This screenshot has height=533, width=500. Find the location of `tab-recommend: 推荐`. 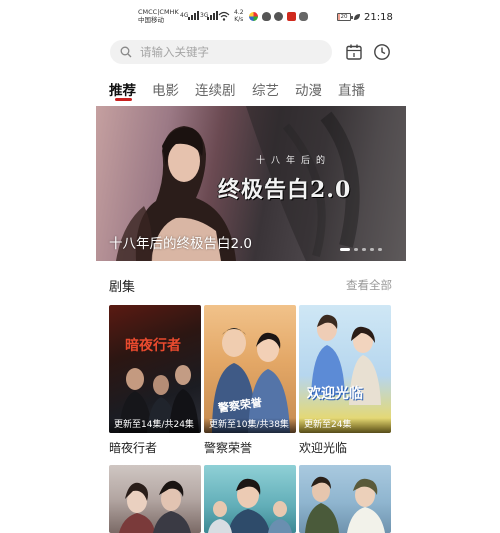

tab-recommend: 推荐 is located at coordinates (122, 89).